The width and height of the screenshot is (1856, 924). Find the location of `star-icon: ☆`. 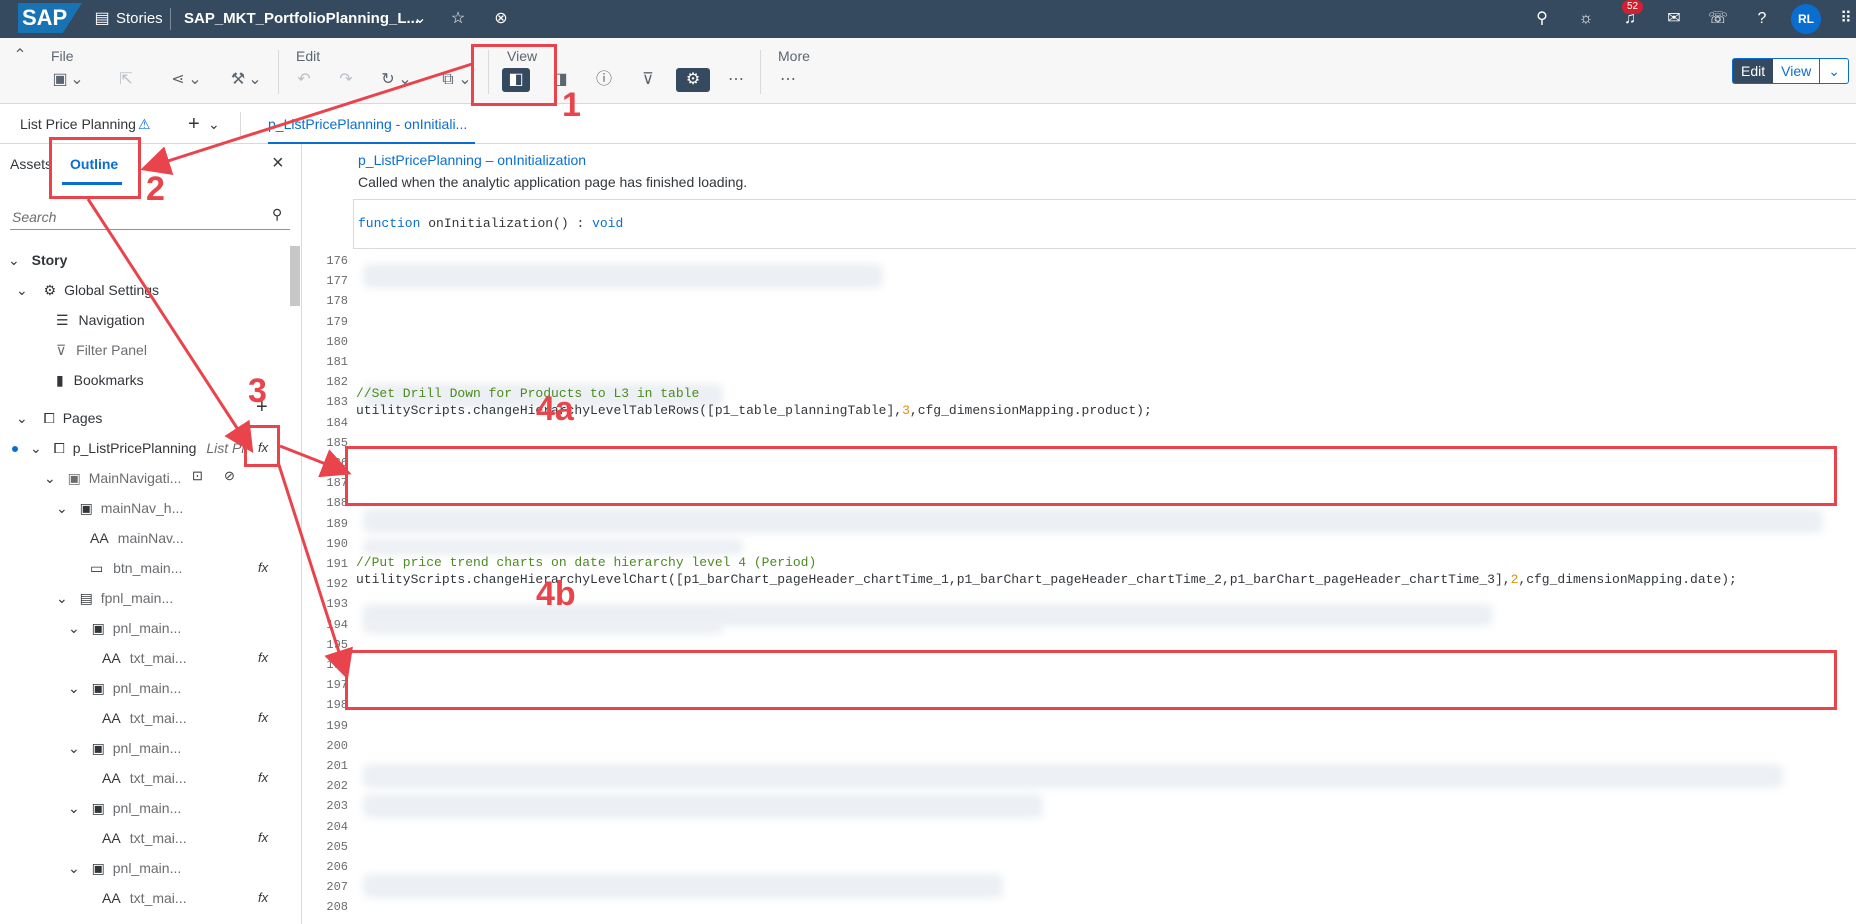

star-icon: ☆ is located at coordinates (458, 19).